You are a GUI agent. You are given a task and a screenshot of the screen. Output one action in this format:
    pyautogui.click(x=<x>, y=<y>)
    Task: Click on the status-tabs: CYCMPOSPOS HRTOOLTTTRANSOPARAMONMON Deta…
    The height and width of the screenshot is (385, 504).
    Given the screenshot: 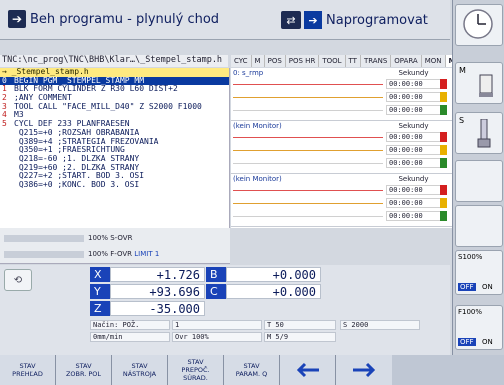 What is the action you would take?
    pyautogui.click(x=364, y=61)
    